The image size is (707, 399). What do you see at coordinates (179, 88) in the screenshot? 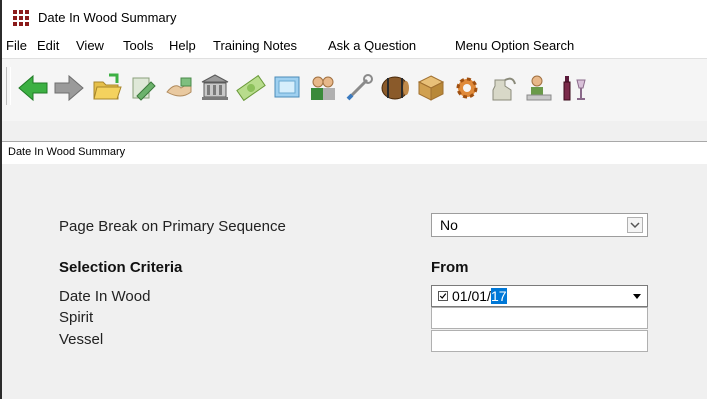
I see `handshake-icon` at bounding box center [179, 88].